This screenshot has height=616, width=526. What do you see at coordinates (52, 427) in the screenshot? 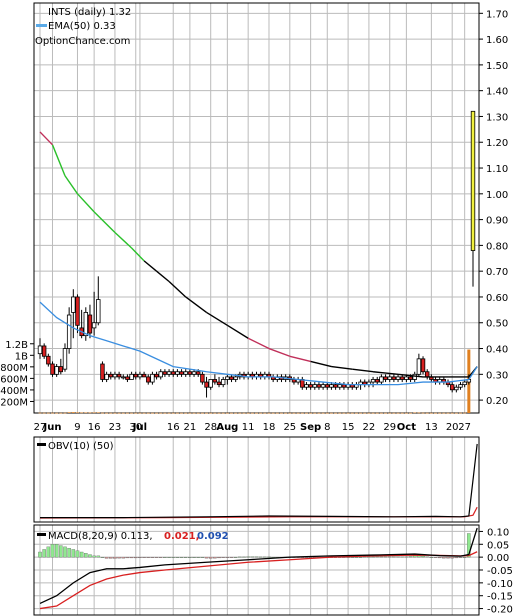
I see `x-tick-label: Jun` at bounding box center [52, 427].